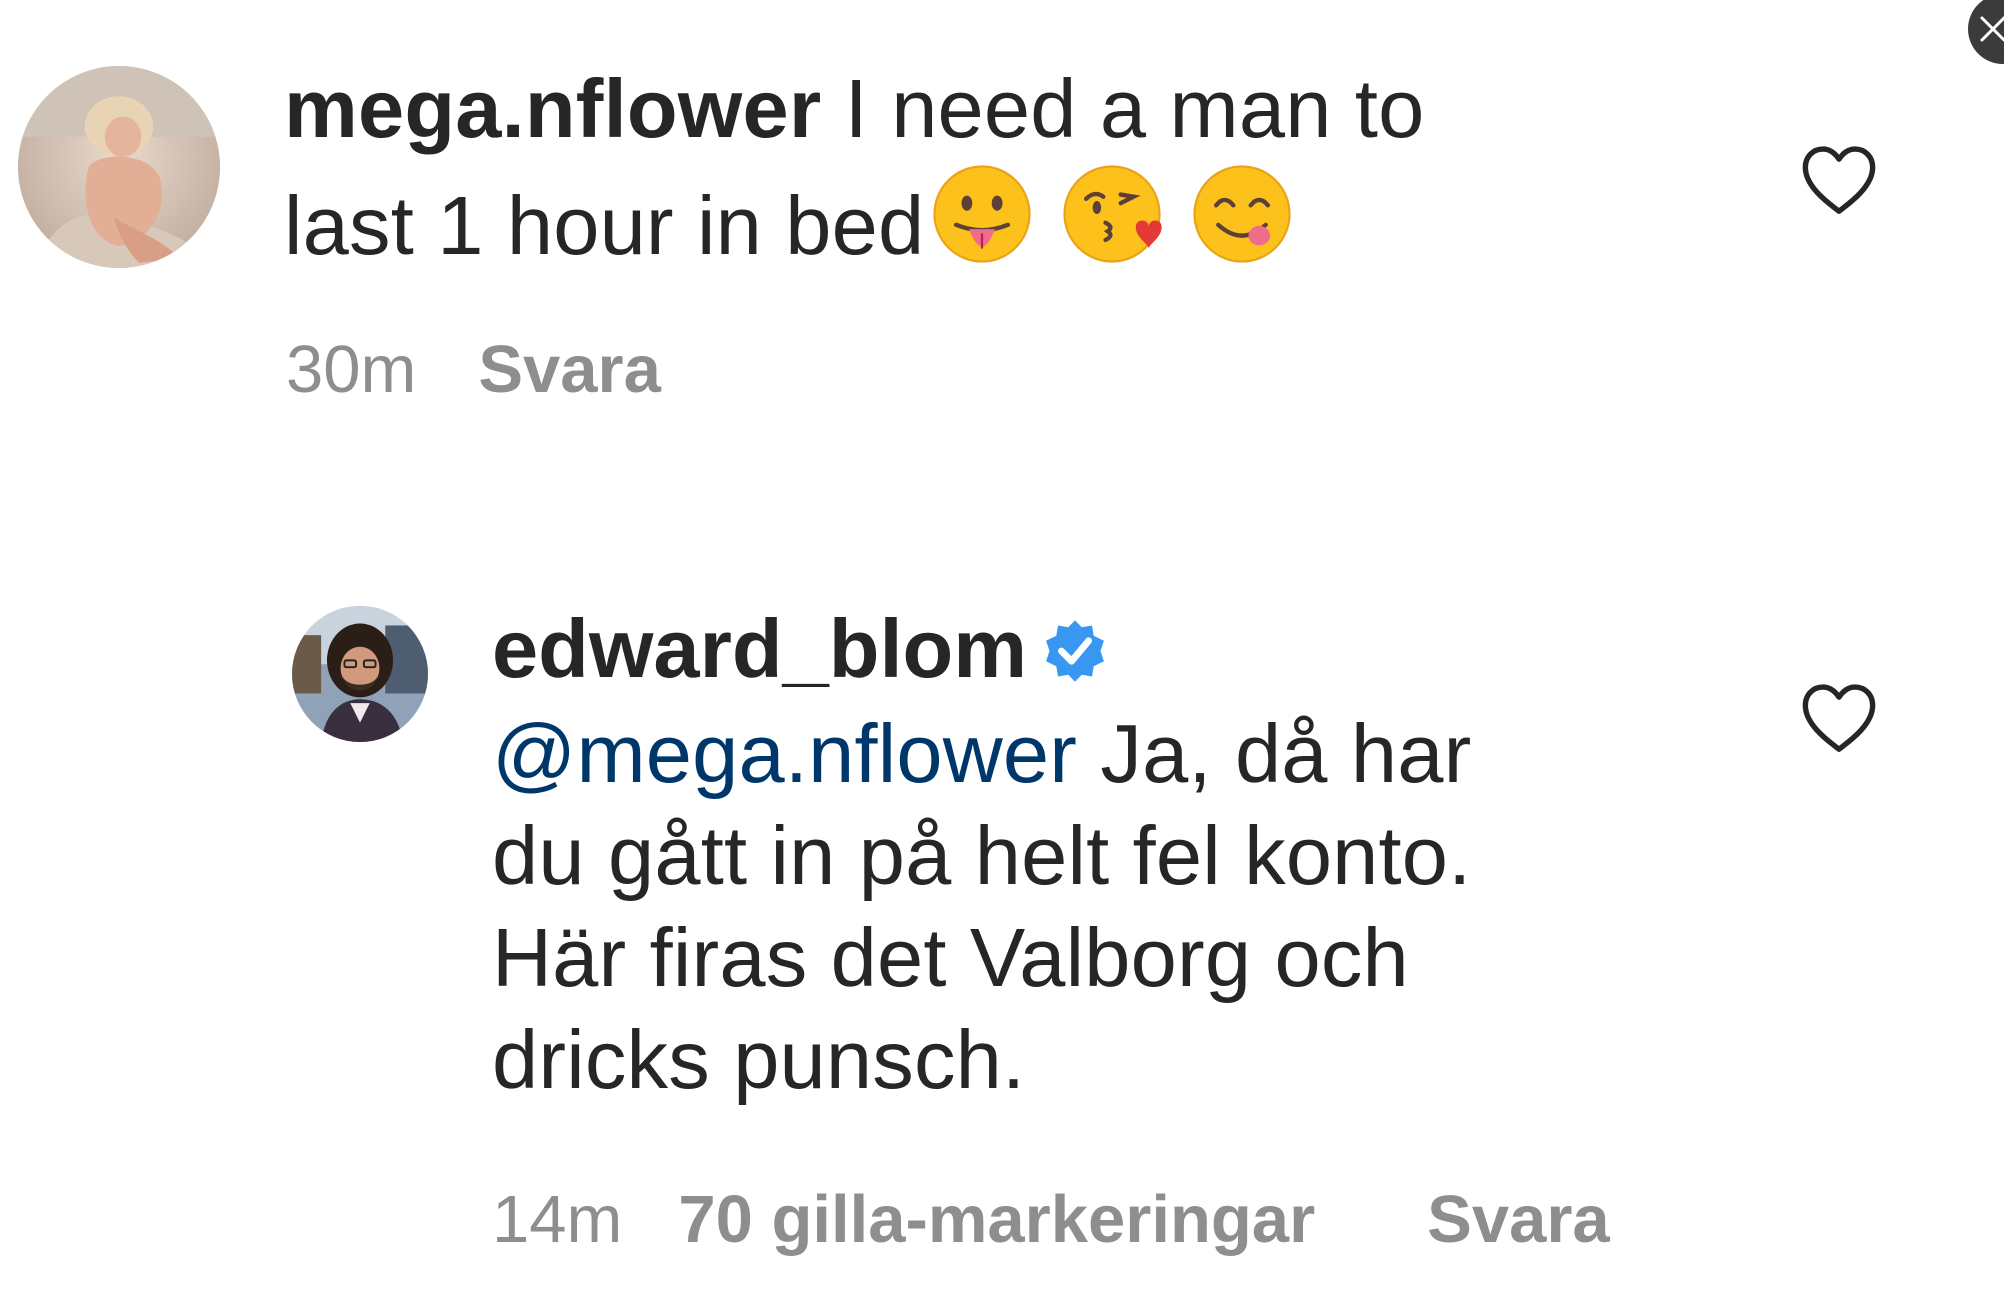 This screenshot has height=1310, width=2004. What do you see at coordinates (996, 1219) in the screenshot?
I see `likes-count-link: 70 gilla-markeringar` at bounding box center [996, 1219].